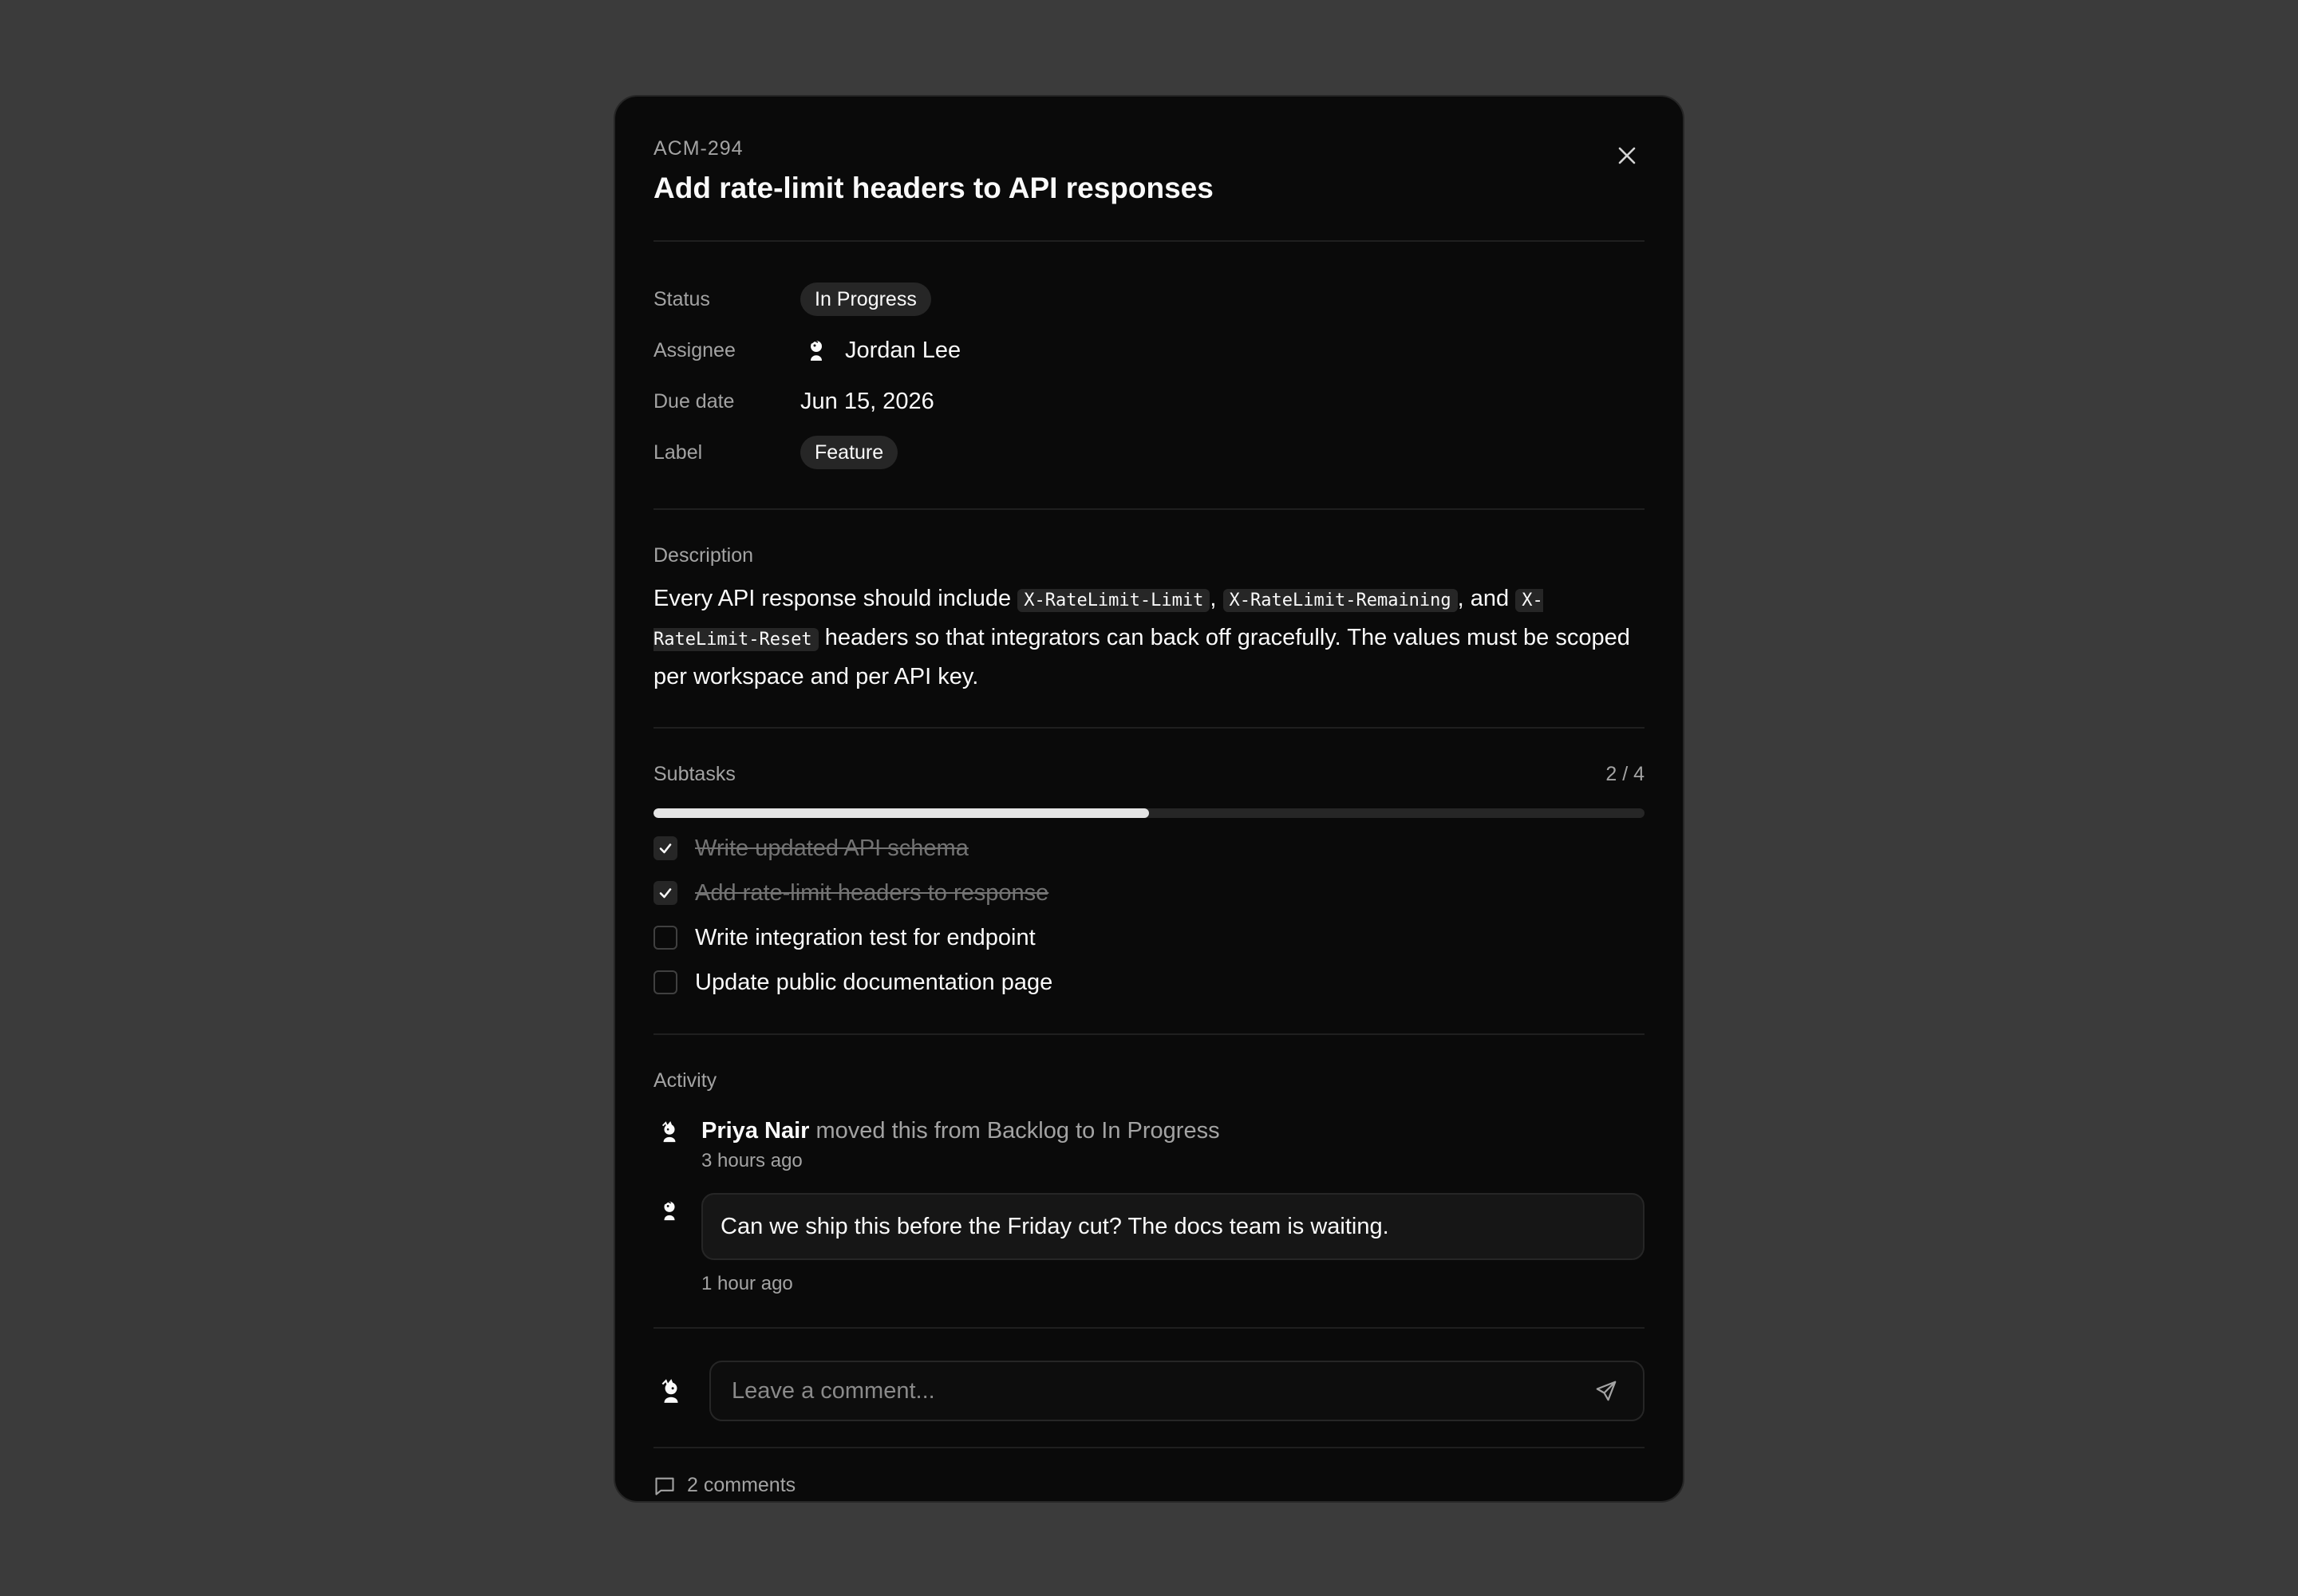 Image resolution: width=2298 pixels, height=1596 pixels. What do you see at coordinates (849, 452) in the screenshot?
I see `label-badge: Feature` at bounding box center [849, 452].